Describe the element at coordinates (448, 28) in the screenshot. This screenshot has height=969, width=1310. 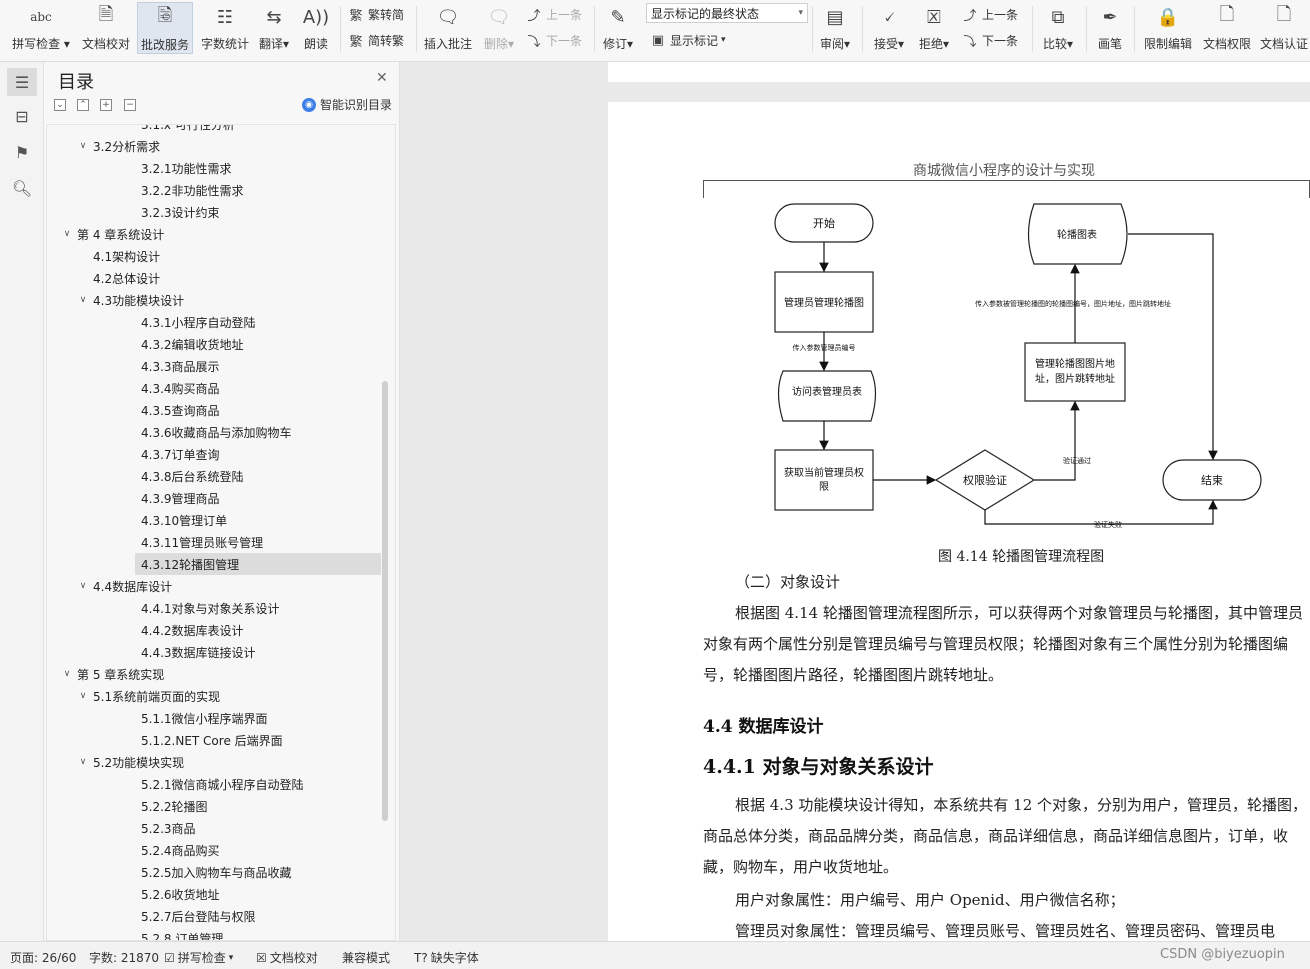
I see `insert-comment-button: 🗨 插入批注` at that location.